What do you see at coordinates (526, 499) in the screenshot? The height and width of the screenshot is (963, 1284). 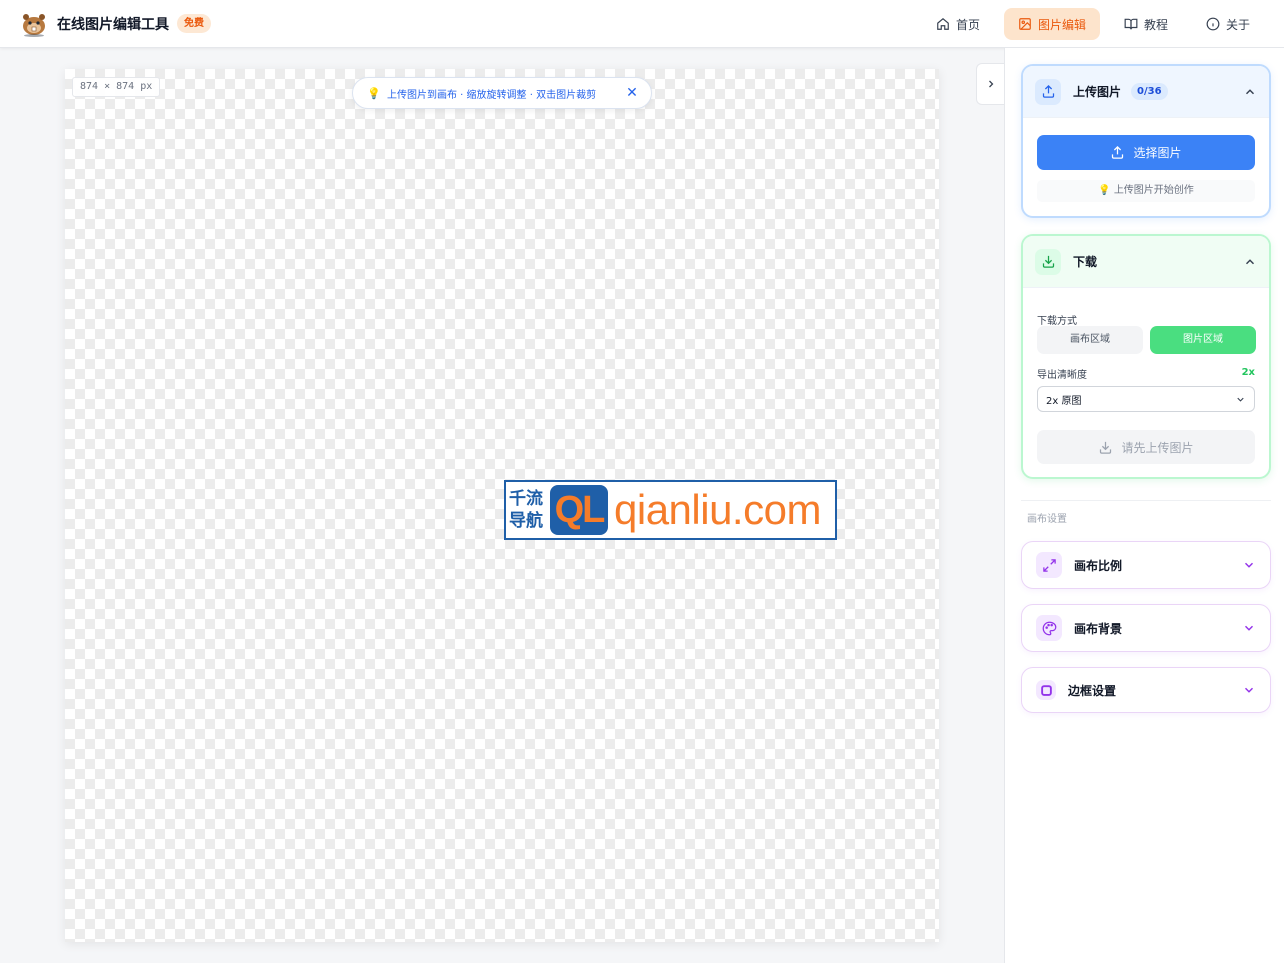 I see `logo-cn-line1: 千流` at bounding box center [526, 499].